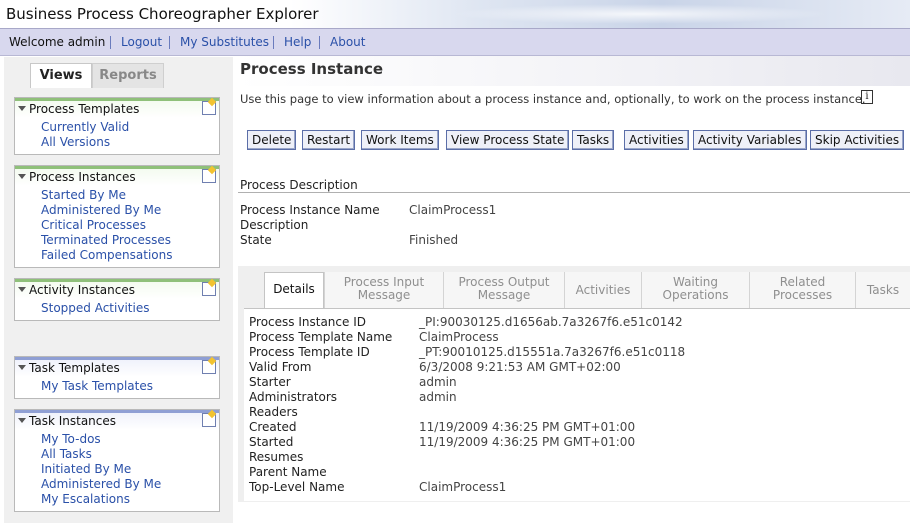 The width and height of the screenshot is (910, 525). I want to click on my-substitutes-link: My Substitutes, so click(224, 42).